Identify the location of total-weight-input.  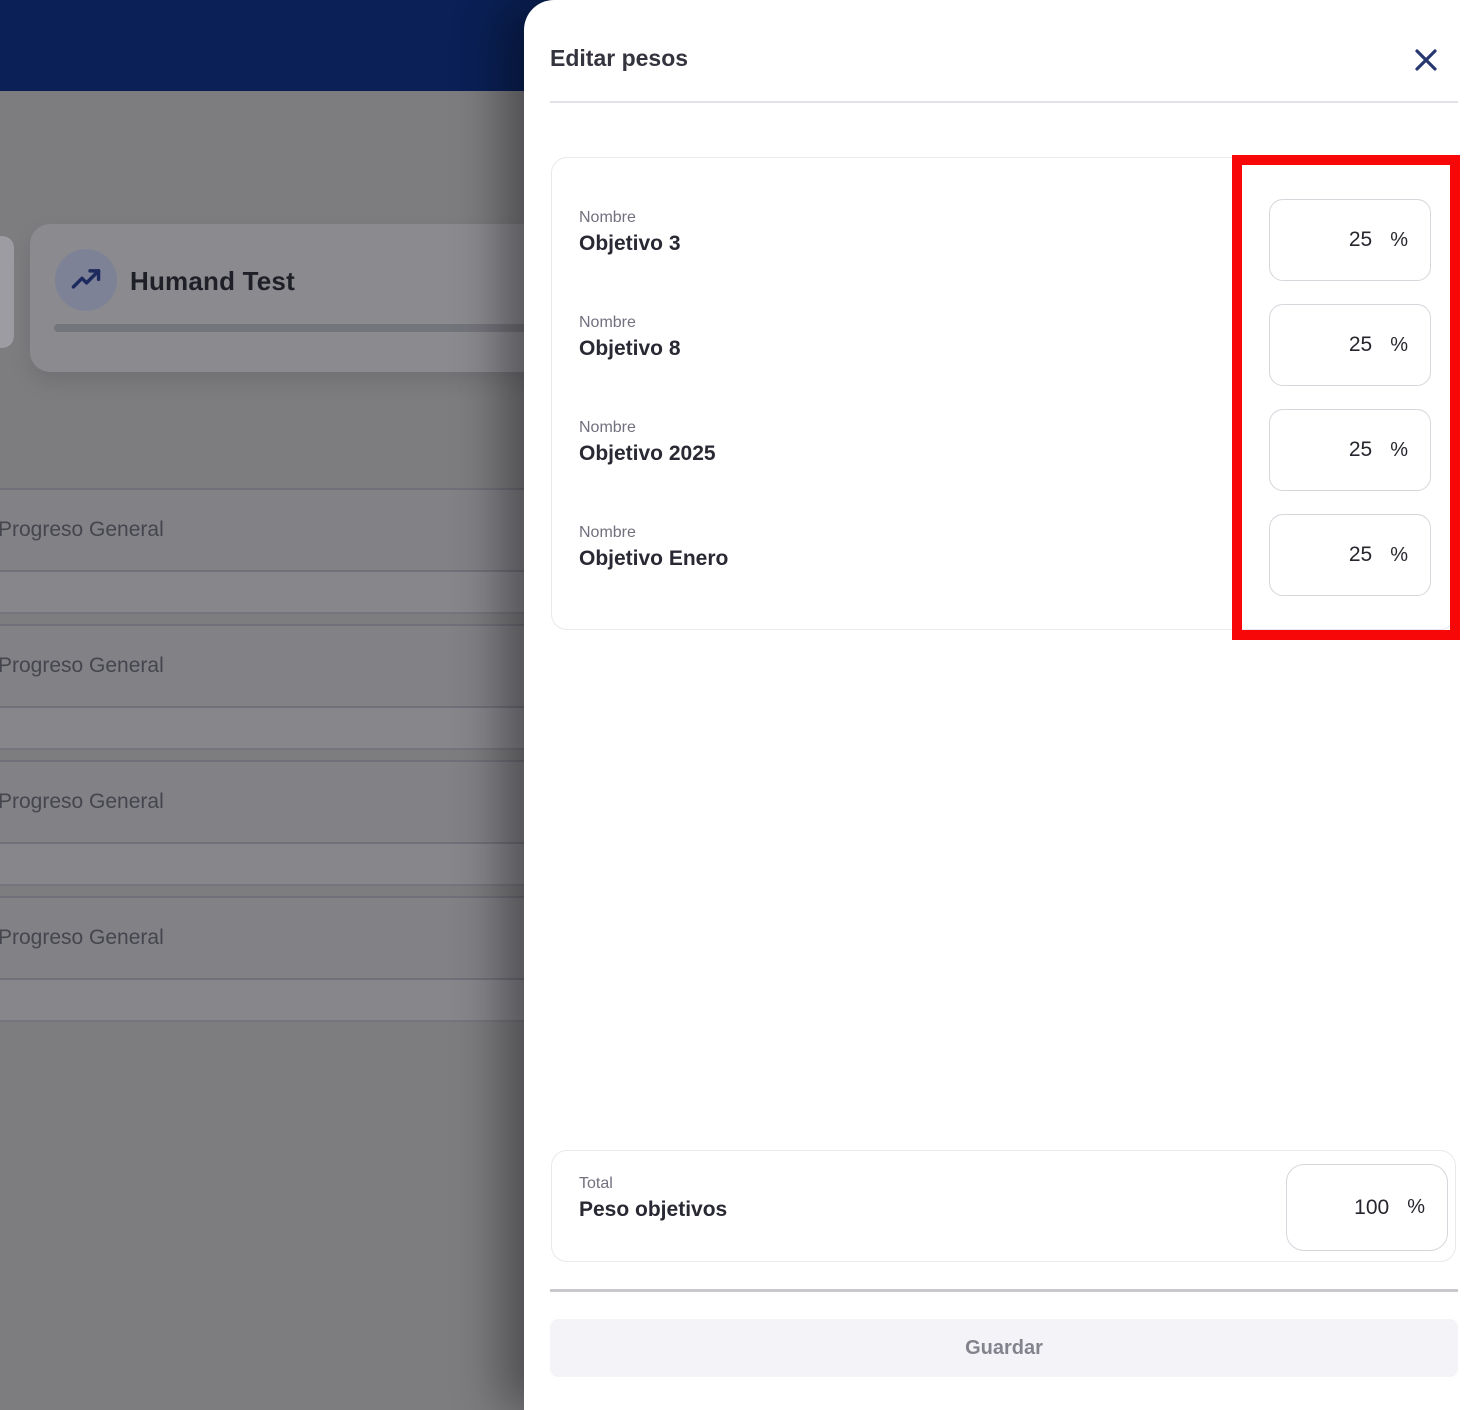
(1362, 1207).